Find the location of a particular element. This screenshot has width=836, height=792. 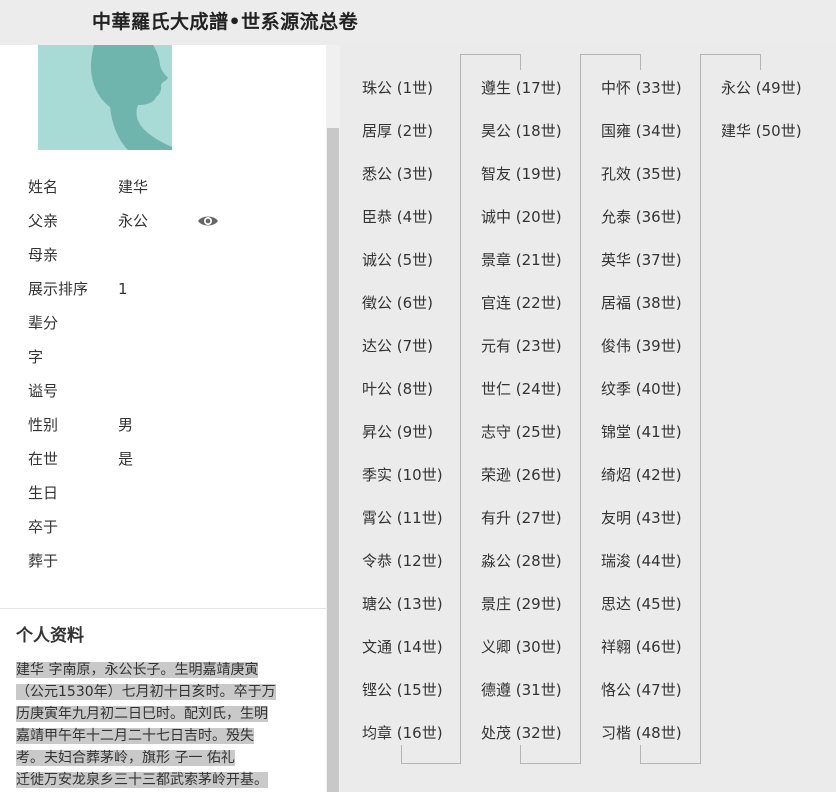

scrollbar is located at coordinates (333, 418).